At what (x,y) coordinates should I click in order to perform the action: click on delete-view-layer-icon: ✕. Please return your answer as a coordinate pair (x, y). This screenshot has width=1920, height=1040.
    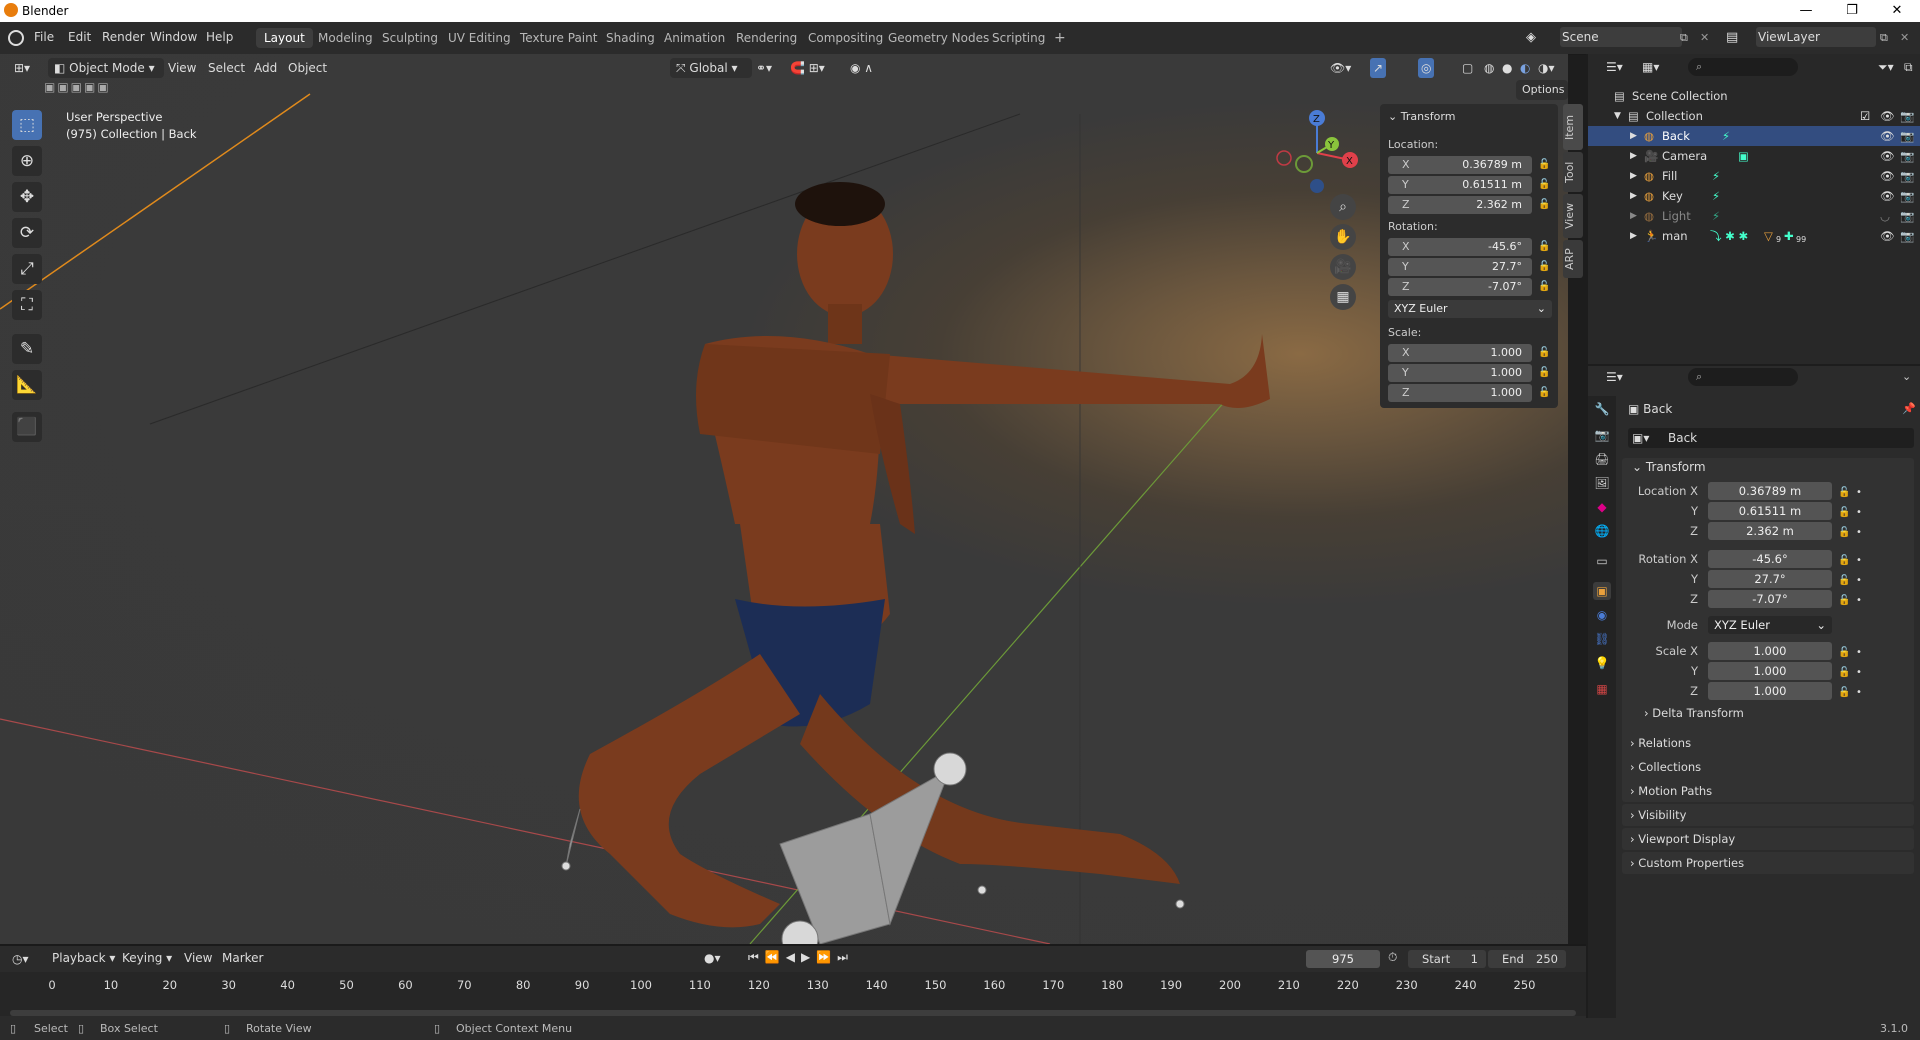
    Looking at the image, I should click on (1904, 37).